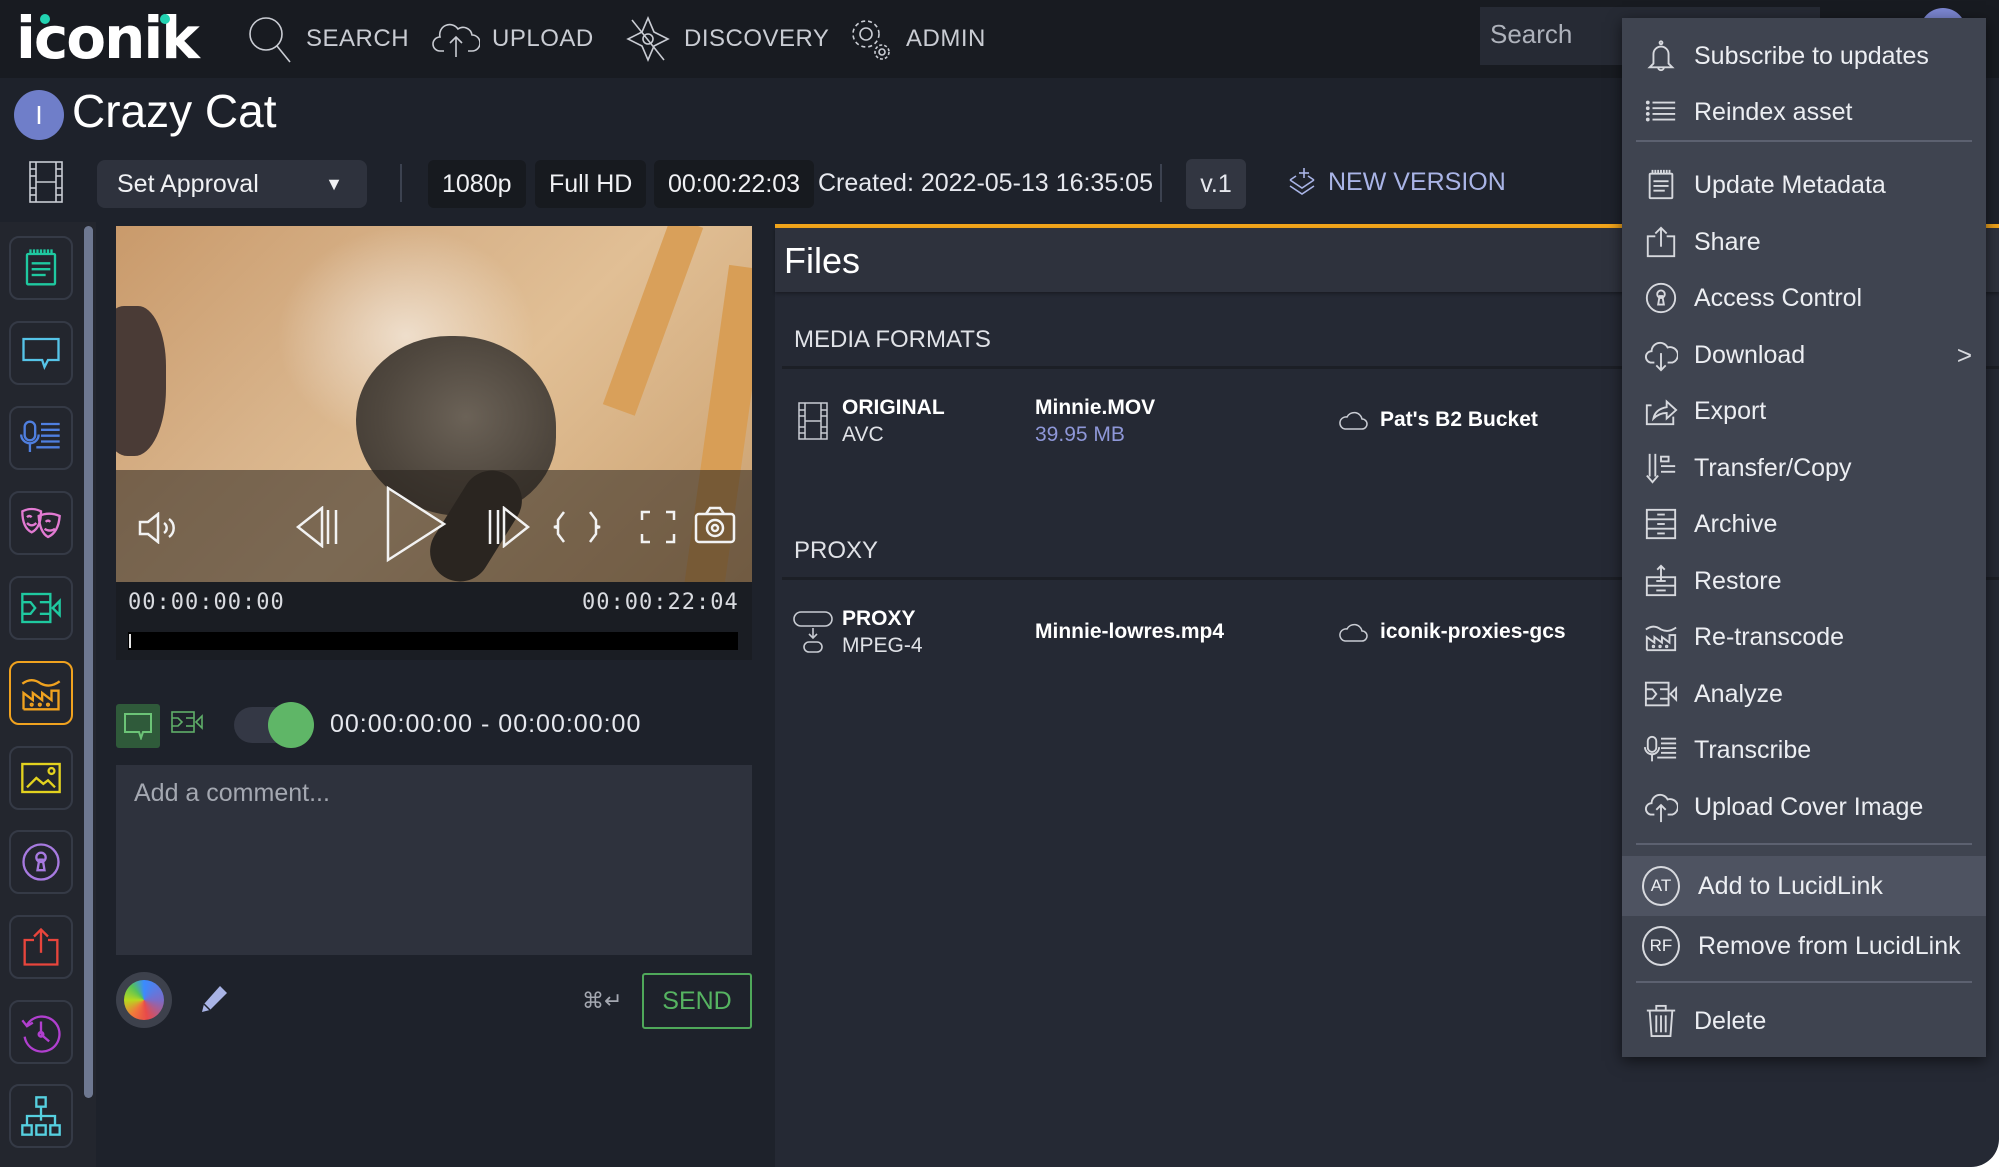 The height and width of the screenshot is (1167, 1999). Describe the element at coordinates (327, 39) in the screenshot. I see `nav-search: SEARCH` at that location.